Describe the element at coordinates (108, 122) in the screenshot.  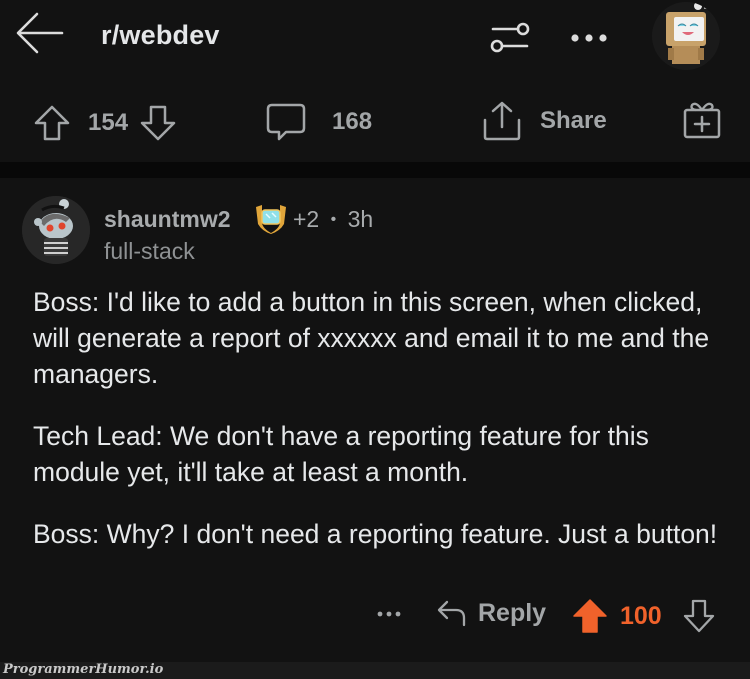
I see `post-upvote-count: 154` at that location.